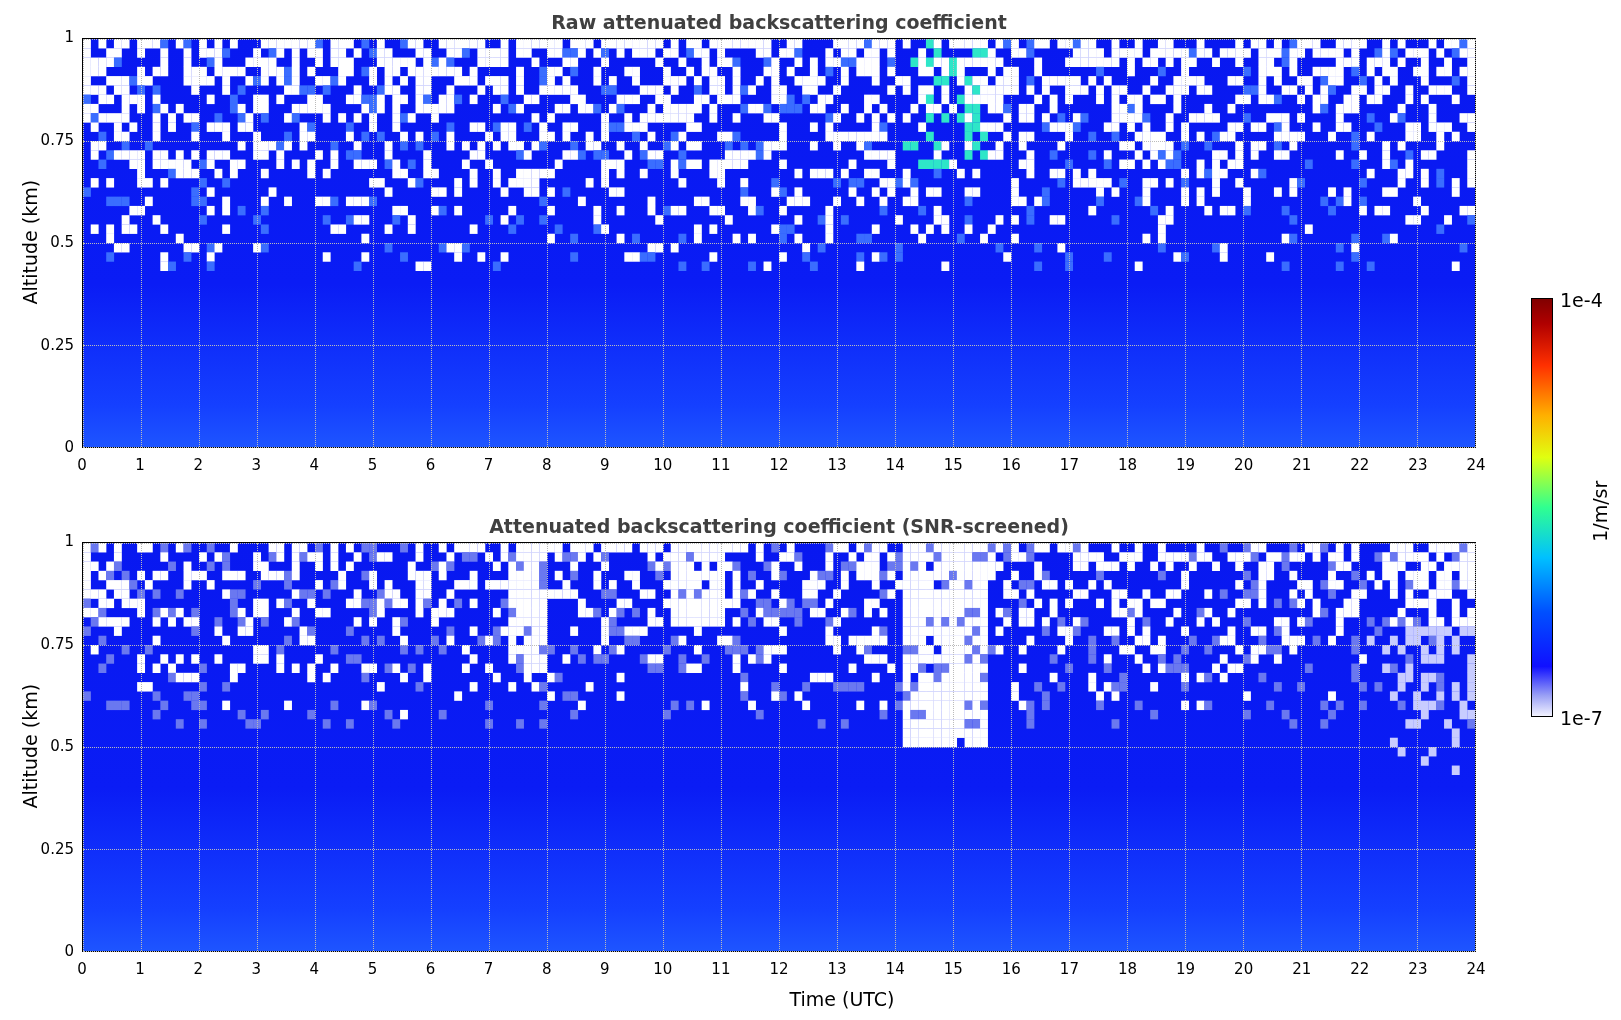 The width and height of the screenshot is (1621, 1020). Describe the element at coordinates (1581, 718) in the screenshot. I see `colorbar-min-label: 1e-7` at that location.